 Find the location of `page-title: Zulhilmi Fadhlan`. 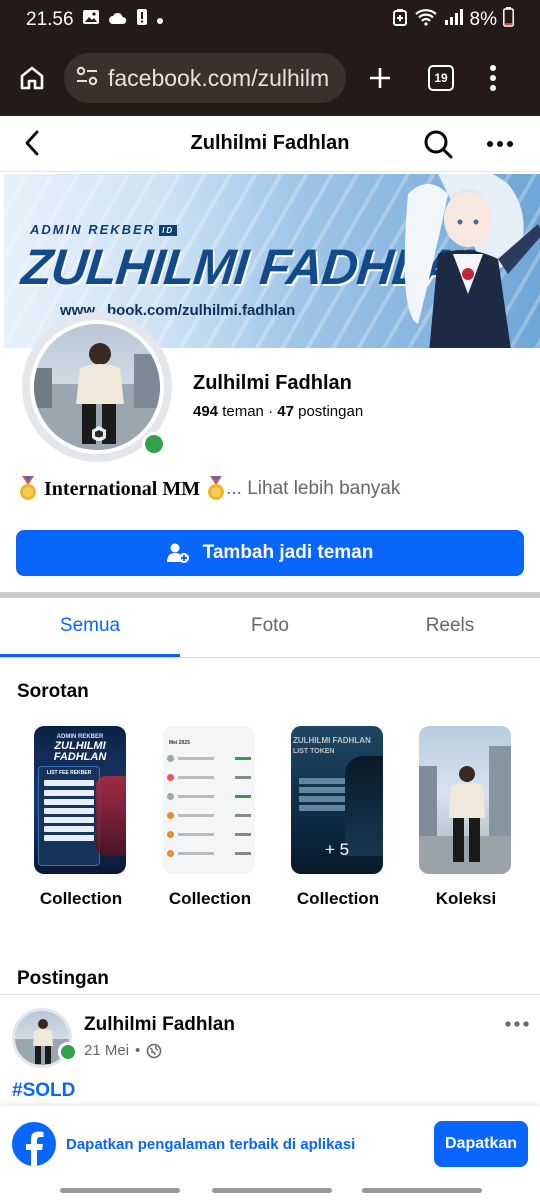

page-title: Zulhilmi Fadhlan is located at coordinates (270, 143).